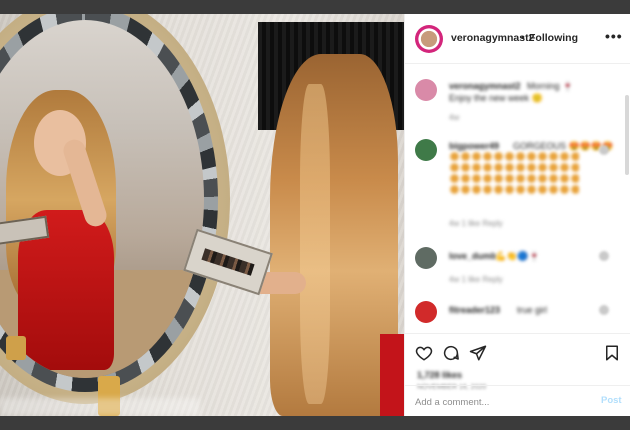 This screenshot has width=630, height=430. Describe the element at coordinates (627, 135) in the screenshot. I see `comments-scrollbar` at that location.